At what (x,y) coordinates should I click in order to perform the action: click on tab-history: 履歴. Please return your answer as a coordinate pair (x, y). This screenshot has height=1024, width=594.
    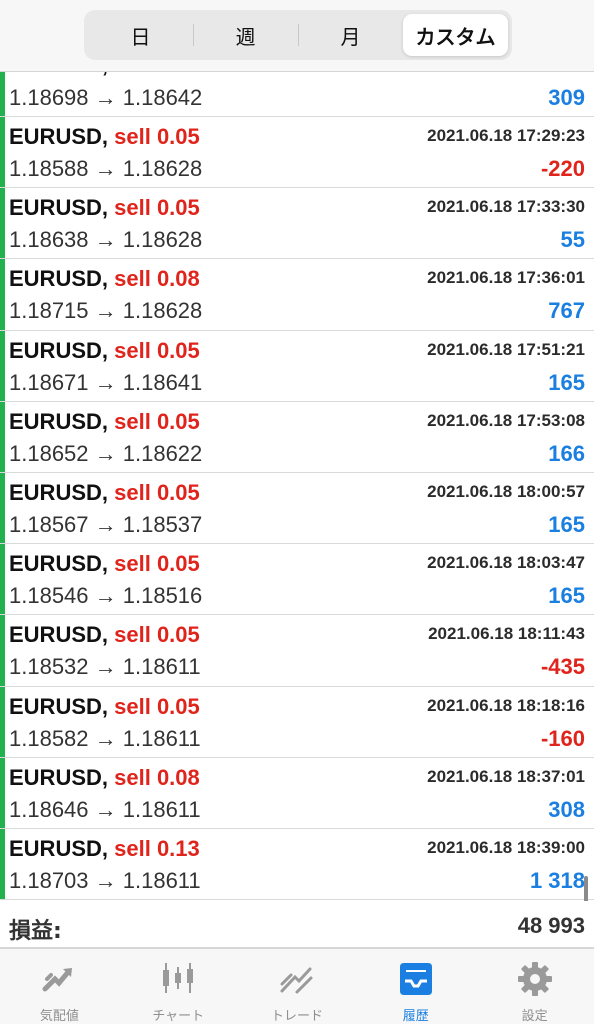
    Looking at the image, I should click on (415, 986).